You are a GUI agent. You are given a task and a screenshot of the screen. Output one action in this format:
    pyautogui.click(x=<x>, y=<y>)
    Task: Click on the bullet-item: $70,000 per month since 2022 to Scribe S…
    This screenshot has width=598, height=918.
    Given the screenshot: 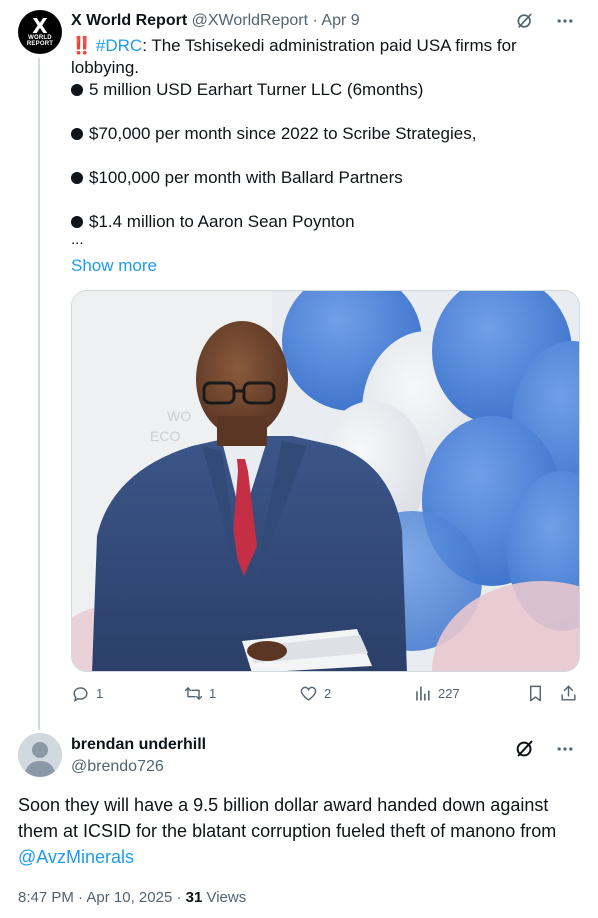 What is the action you would take?
    pyautogui.click(x=323, y=134)
    